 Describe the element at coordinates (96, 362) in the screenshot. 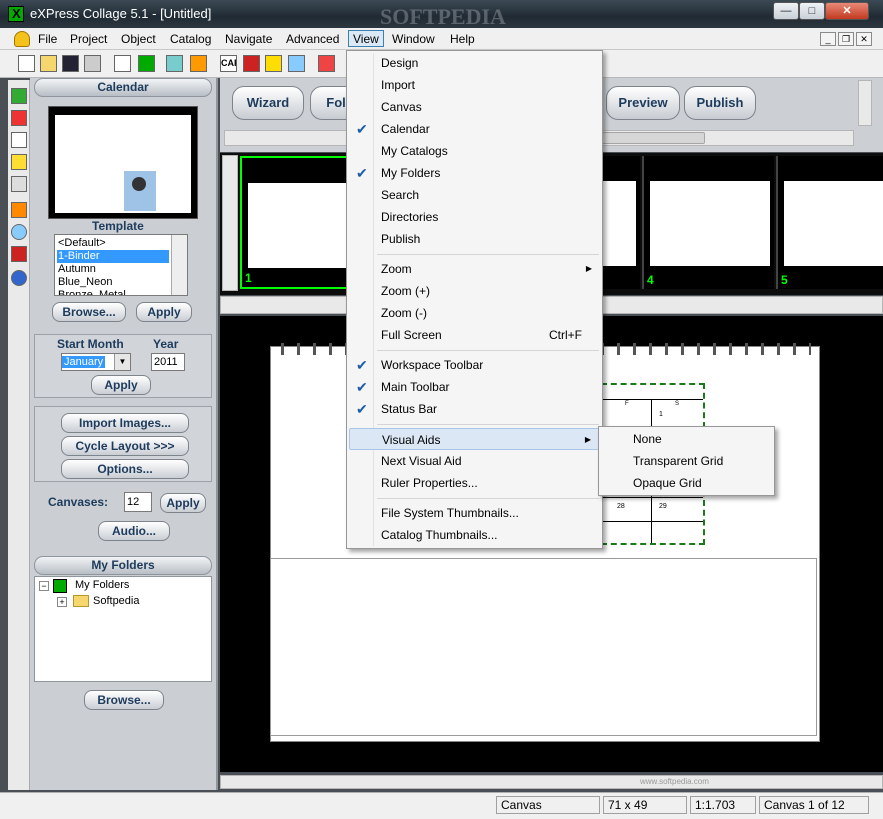

I see `start-month-select: January ▼` at that location.